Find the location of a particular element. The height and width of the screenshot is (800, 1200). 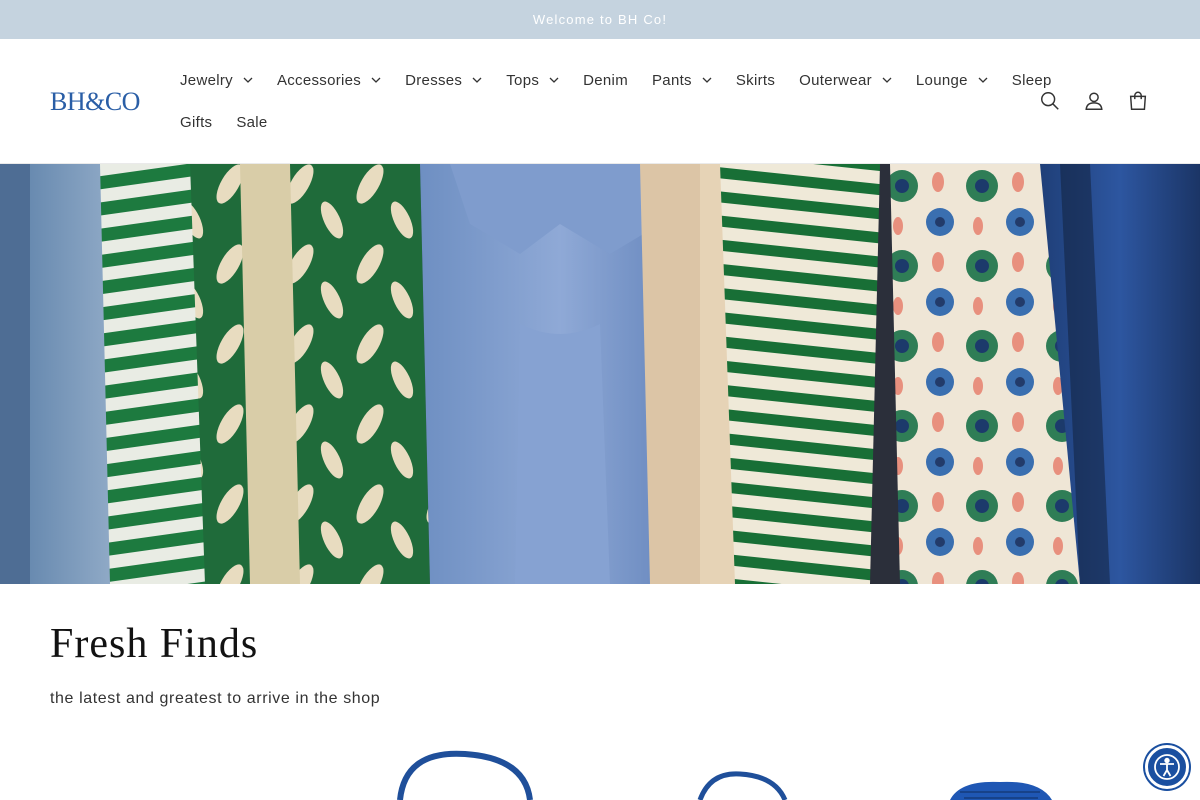

nav-item-label: Pants is located at coordinates (672, 80).